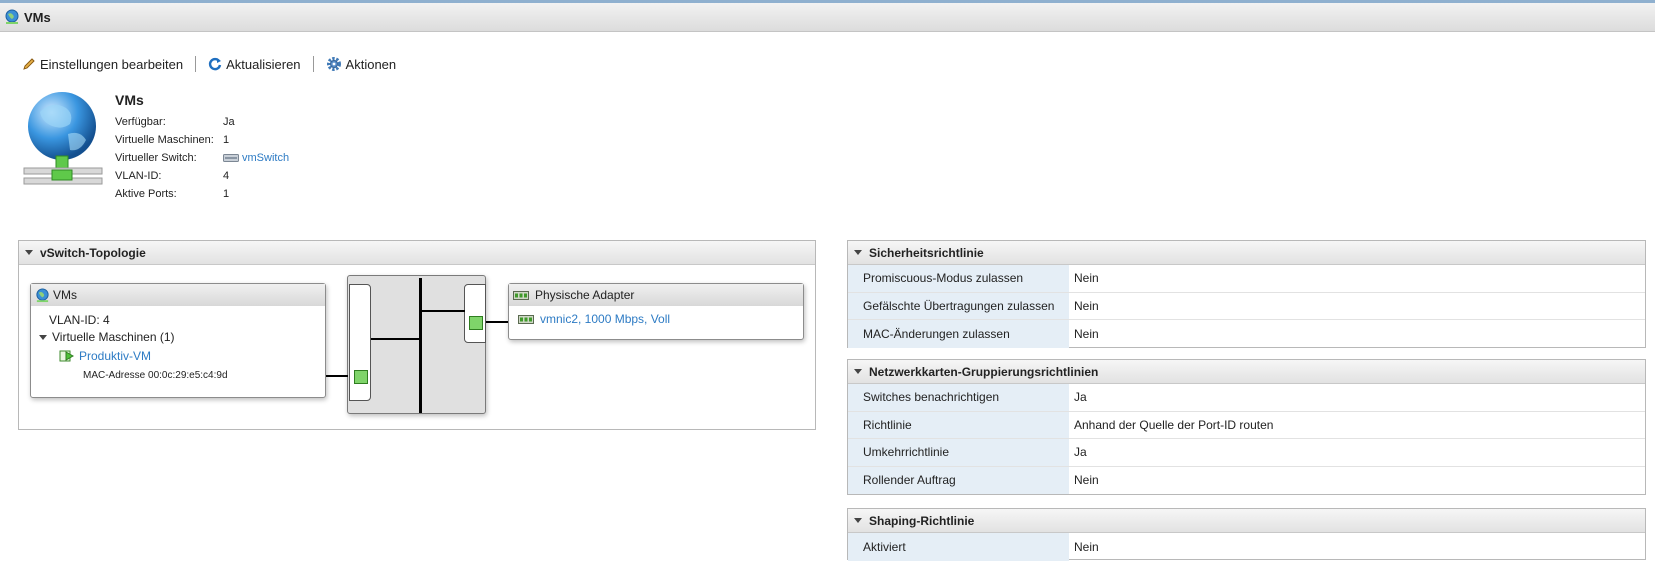 The height and width of the screenshot is (569, 1655). What do you see at coordinates (155, 375) in the screenshot?
I see `vm-mac-address: MAC-Adresse 00:0c:29:e5:c4:9d` at bounding box center [155, 375].